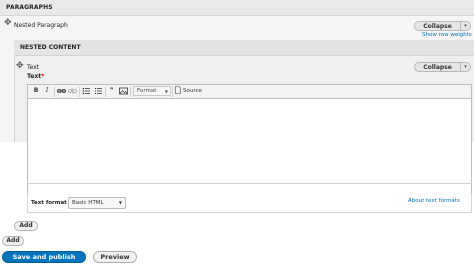  Describe the element at coordinates (29, 7) in the screenshot. I see `paragraphs-header-title: PARAGRAPHS` at that location.